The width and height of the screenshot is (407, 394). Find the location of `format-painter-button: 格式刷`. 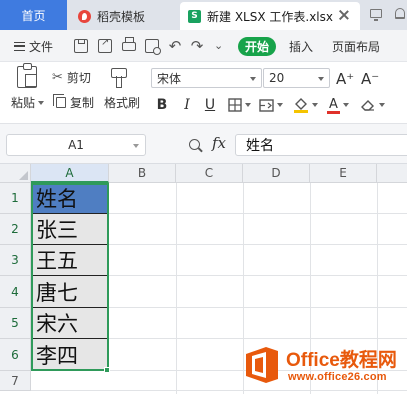

format-painter-button: 格式刷 is located at coordinates (122, 102).